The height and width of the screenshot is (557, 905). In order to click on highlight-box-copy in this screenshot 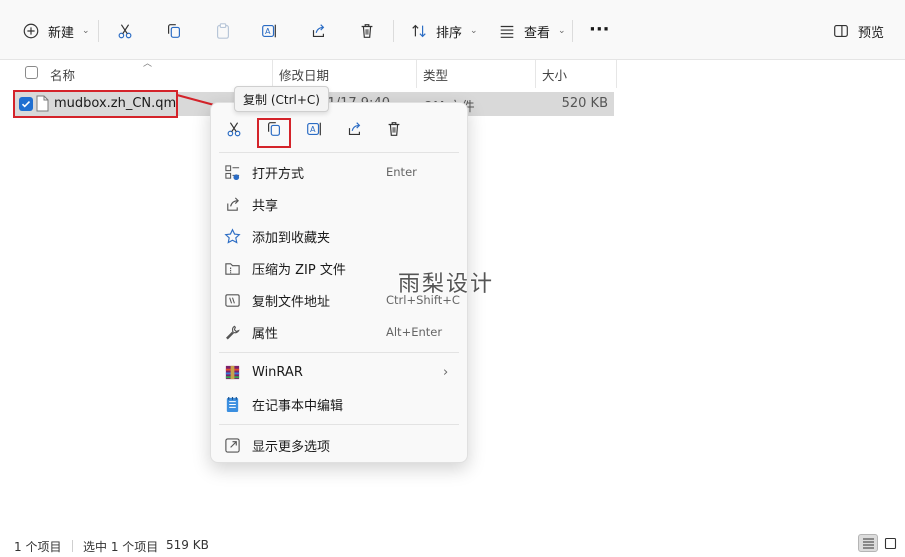, I will do `click(274, 133)`.